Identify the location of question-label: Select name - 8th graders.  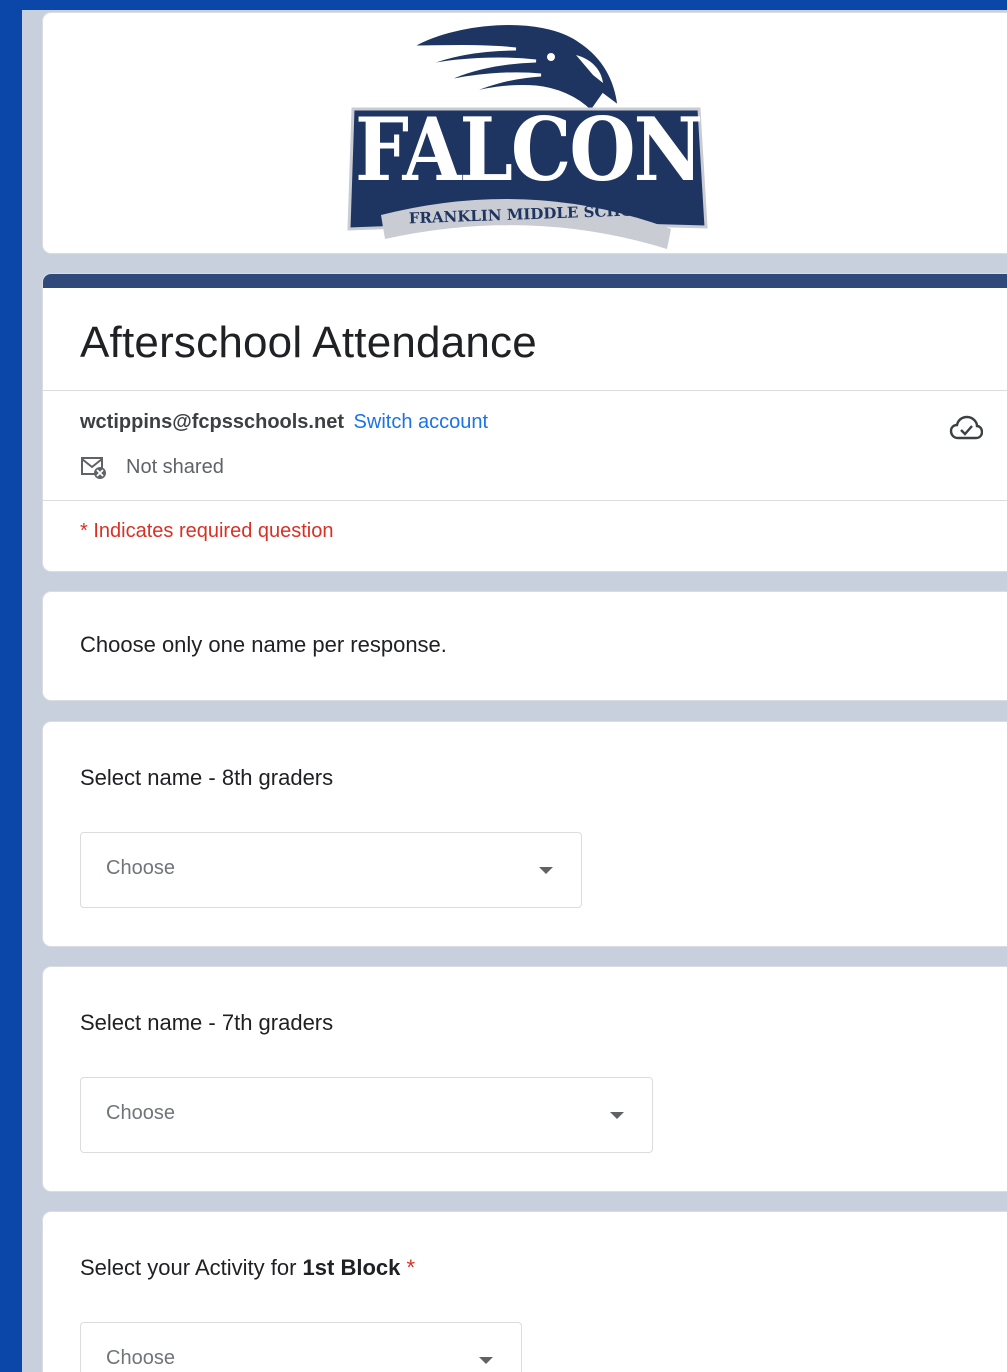
(207, 777).